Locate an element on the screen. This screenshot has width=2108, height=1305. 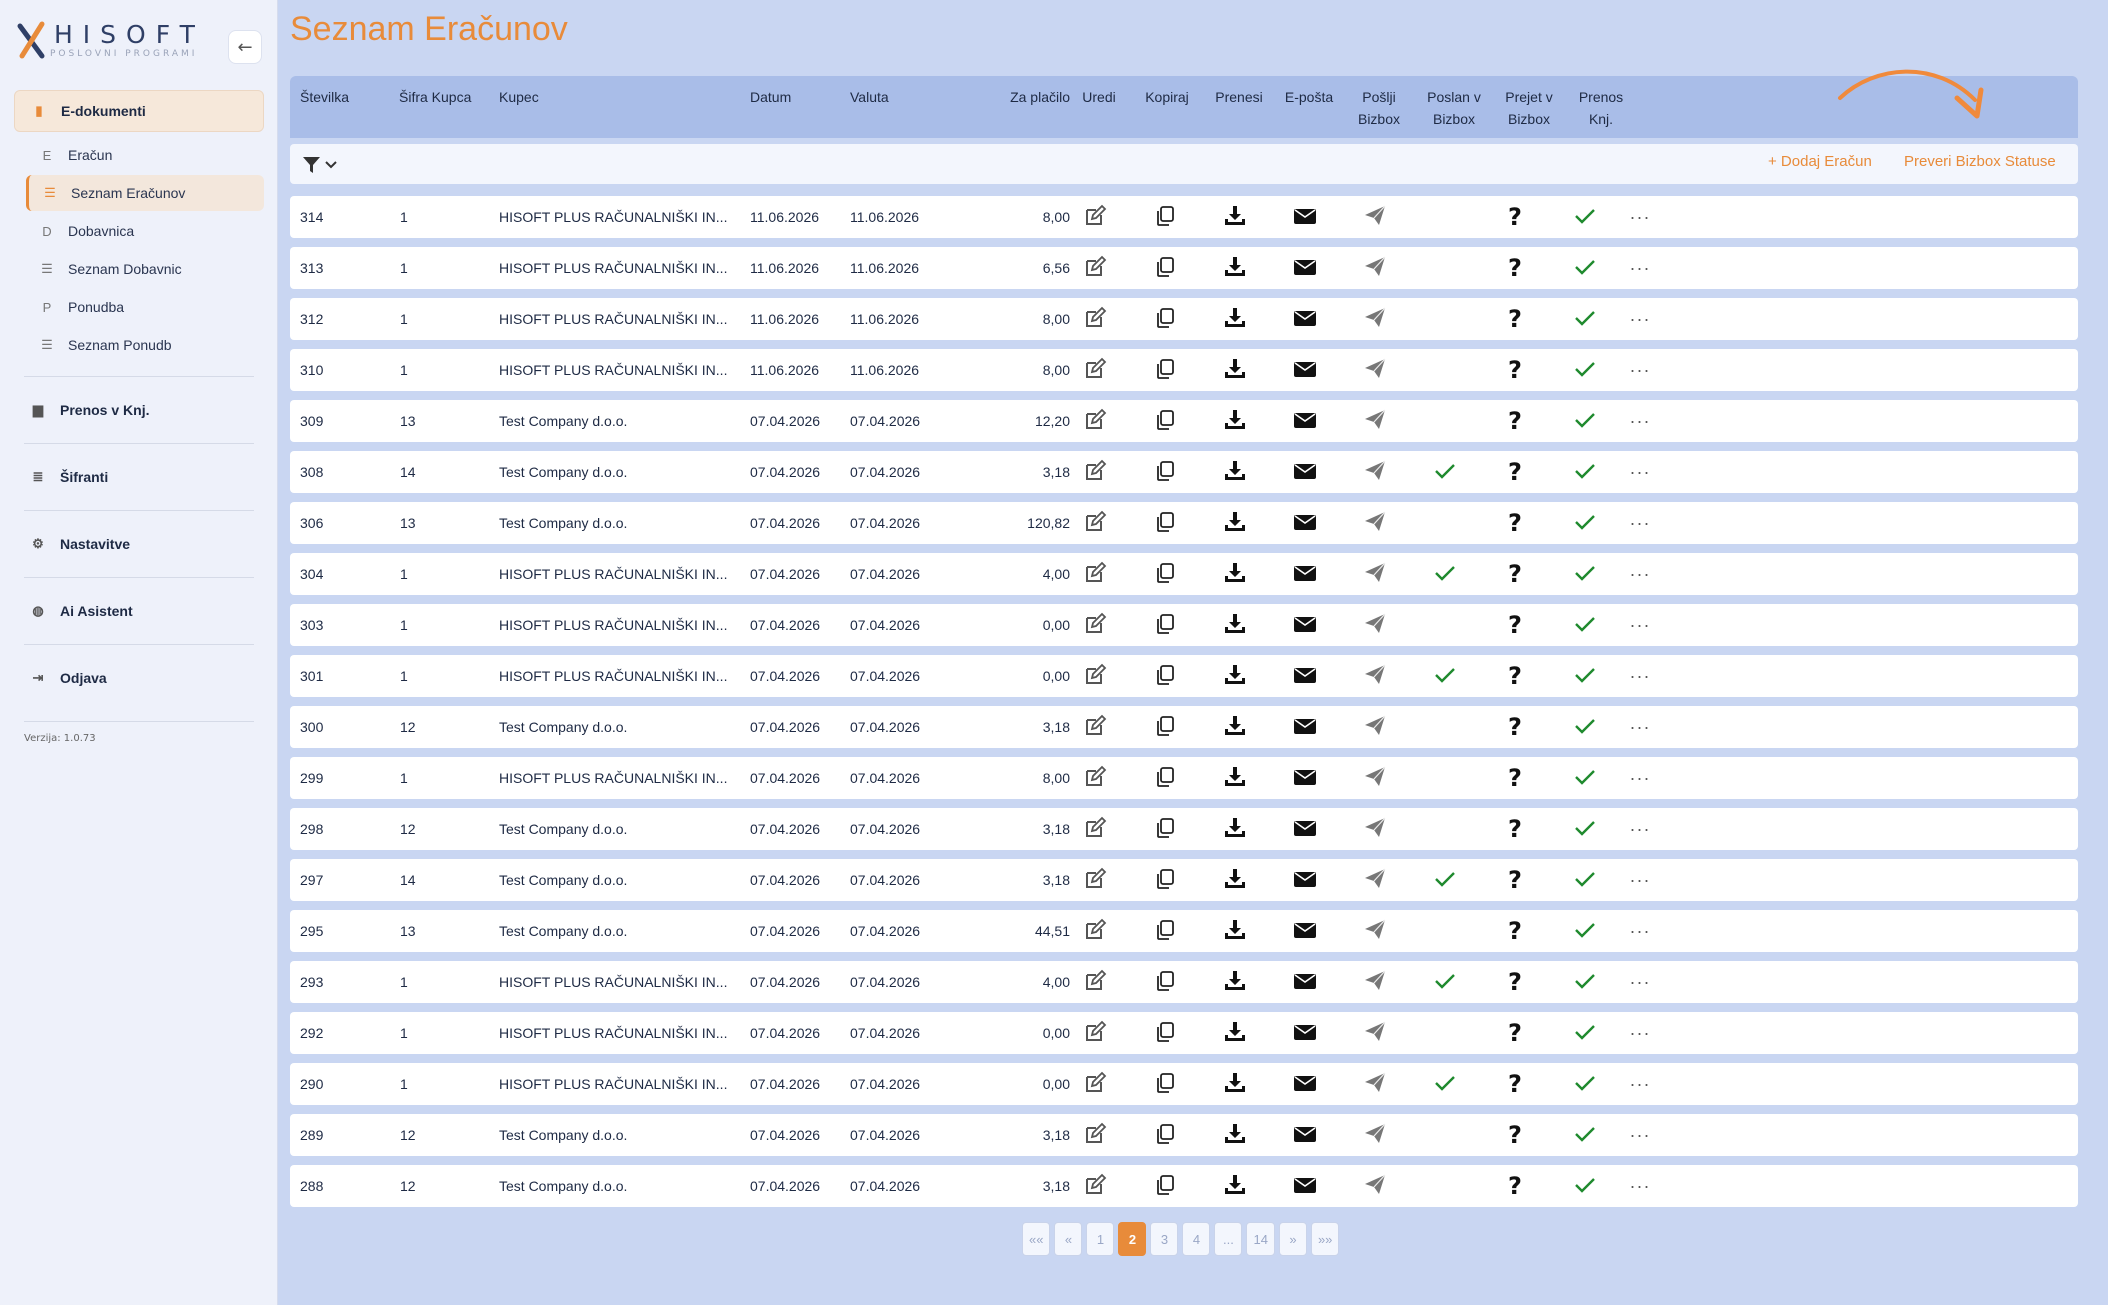
col-header-datum: Datum is located at coordinates (770, 97).